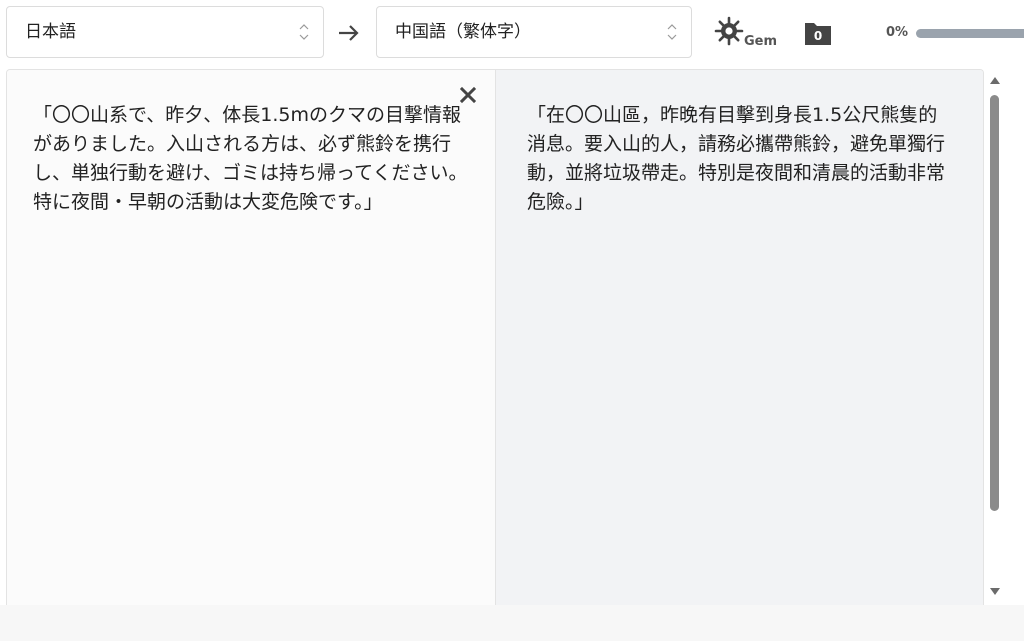  I want to click on scroll-up-arrow-icon, so click(995, 80).